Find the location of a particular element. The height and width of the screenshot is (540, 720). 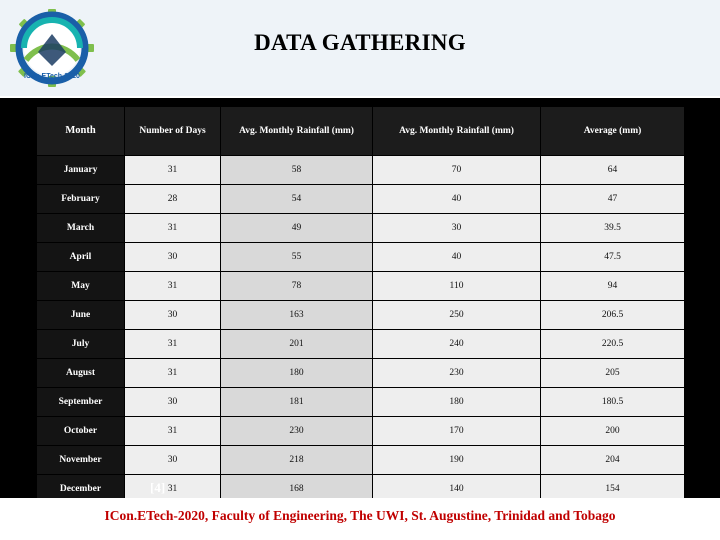

cell-value: 47 is located at coordinates (612, 199).